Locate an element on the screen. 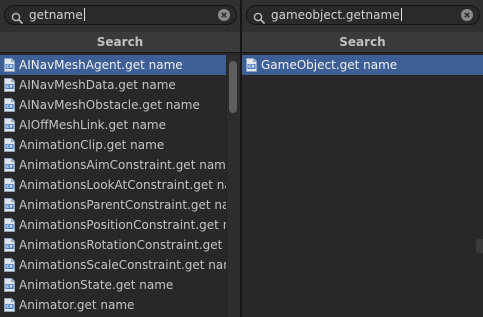  list-item: C# AnimationClip.get name is located at coordinates (120, 145).